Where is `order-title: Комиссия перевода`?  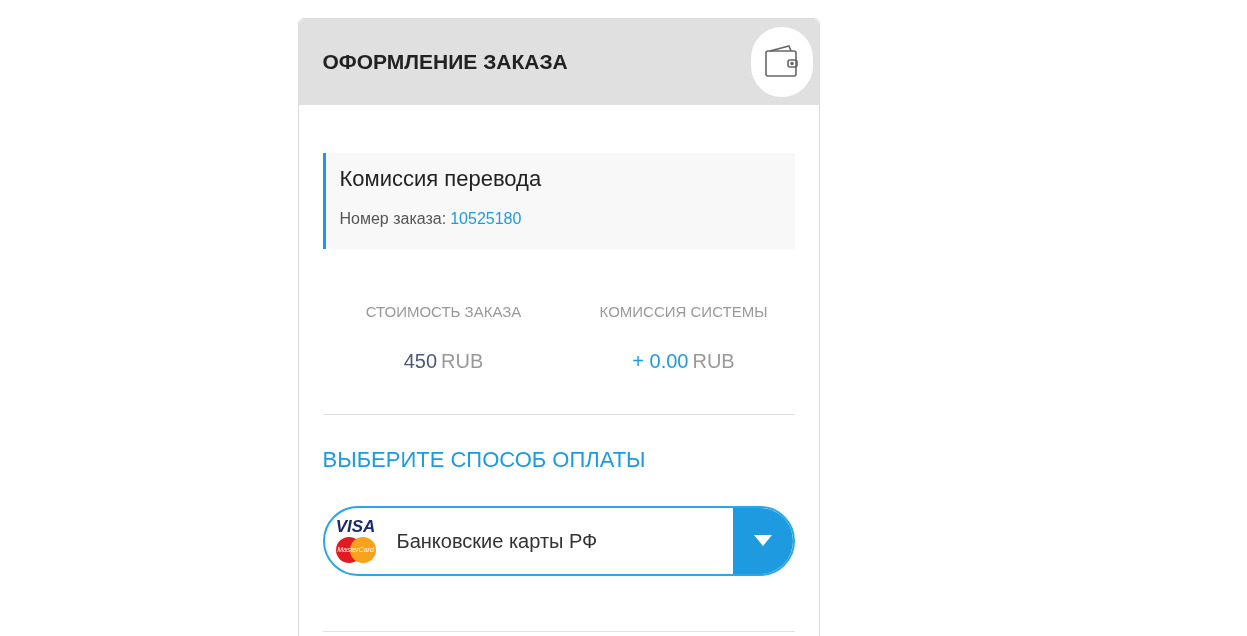 order-title: Комиссия перевода is located at coordinates (441, 179).